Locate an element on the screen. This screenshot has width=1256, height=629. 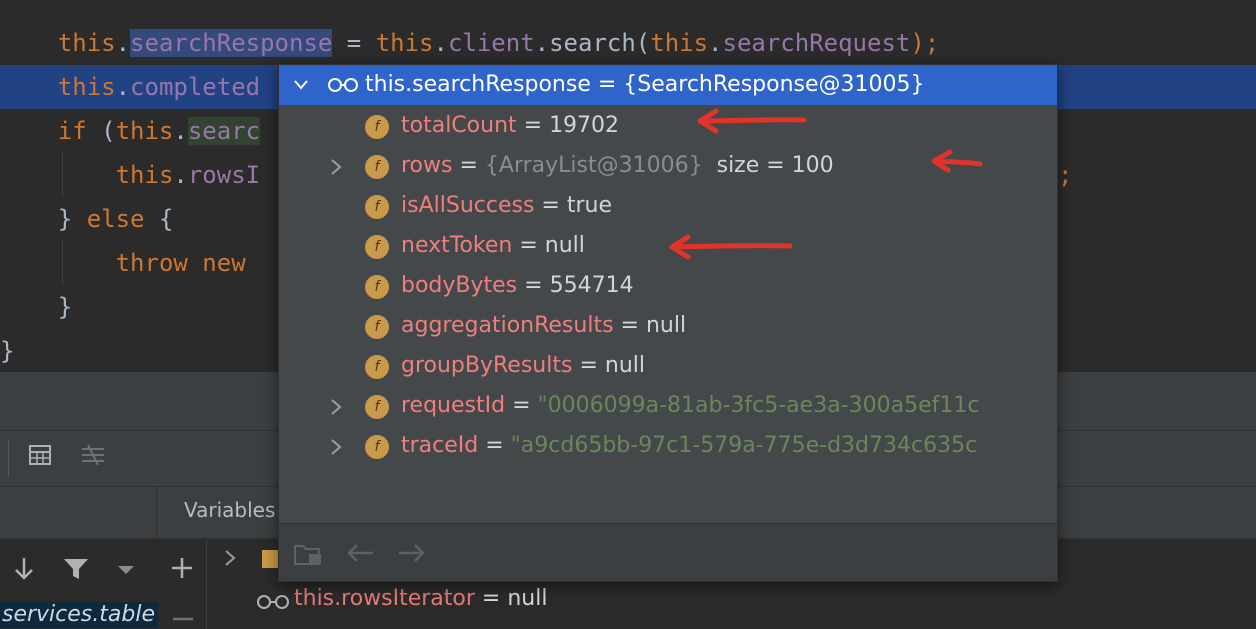
brace-open: { is located at coordinates (159, 219).